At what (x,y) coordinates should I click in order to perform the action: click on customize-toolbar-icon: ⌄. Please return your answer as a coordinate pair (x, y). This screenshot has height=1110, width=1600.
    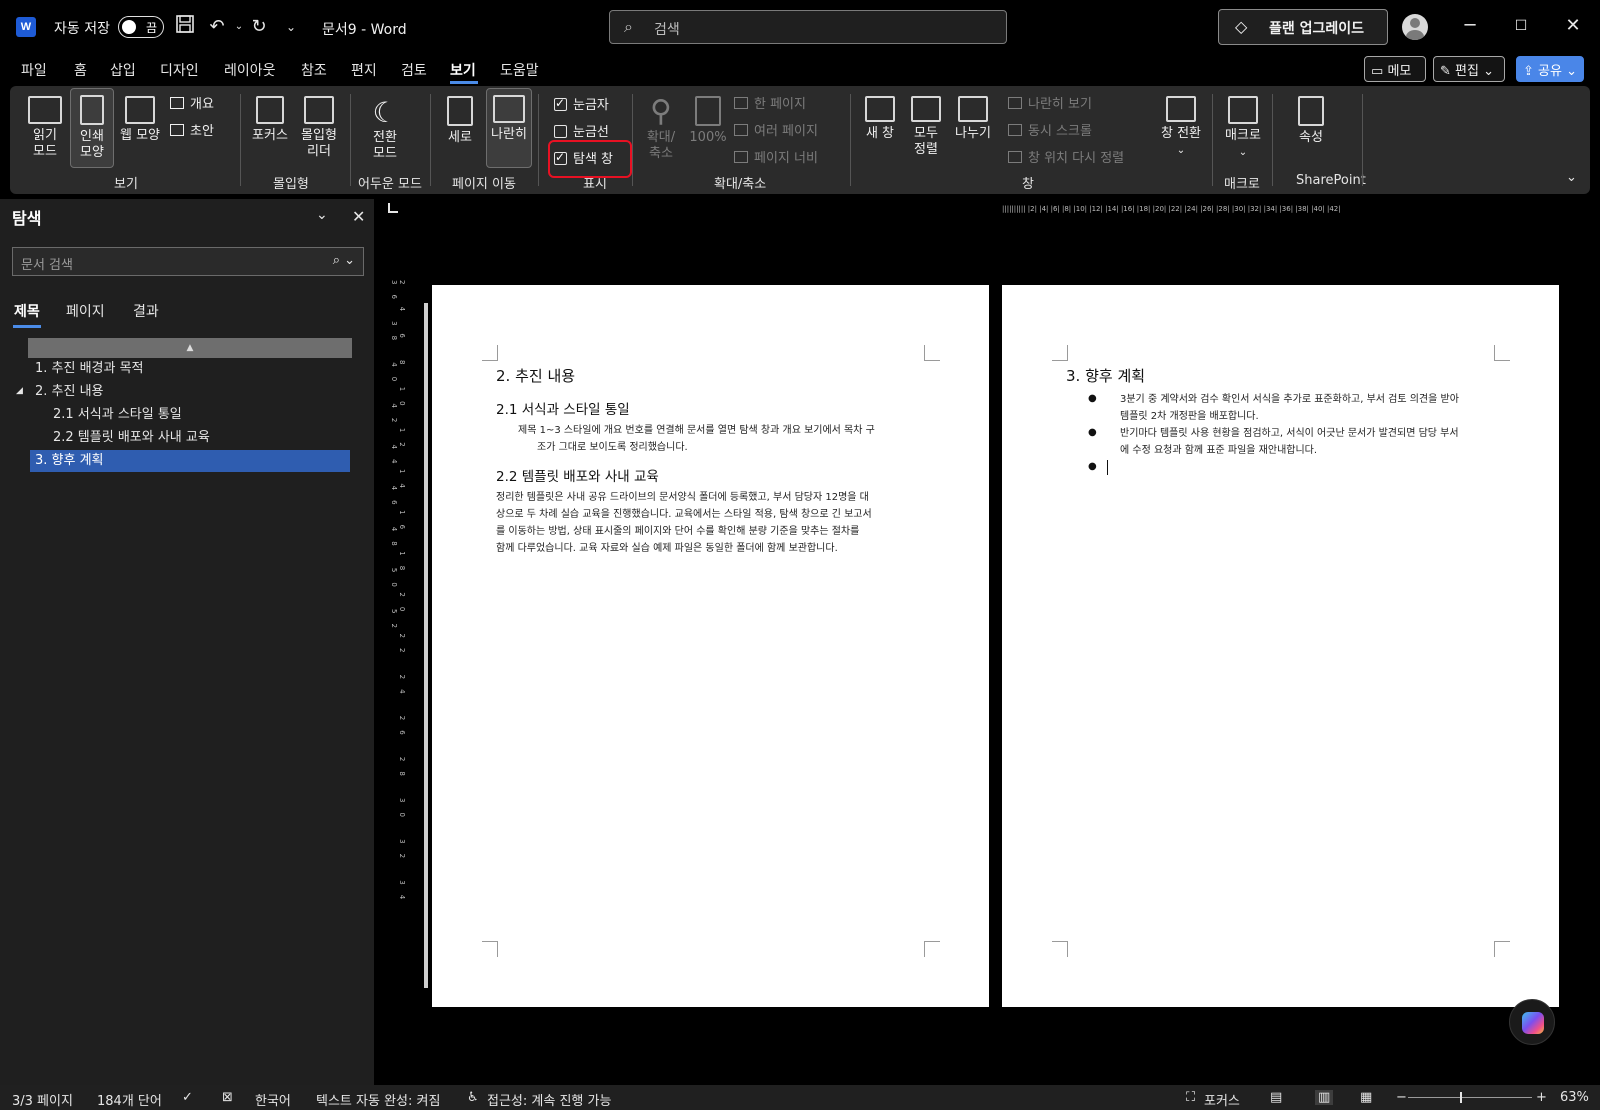
    Looking at the image, I should click on (291, 27).